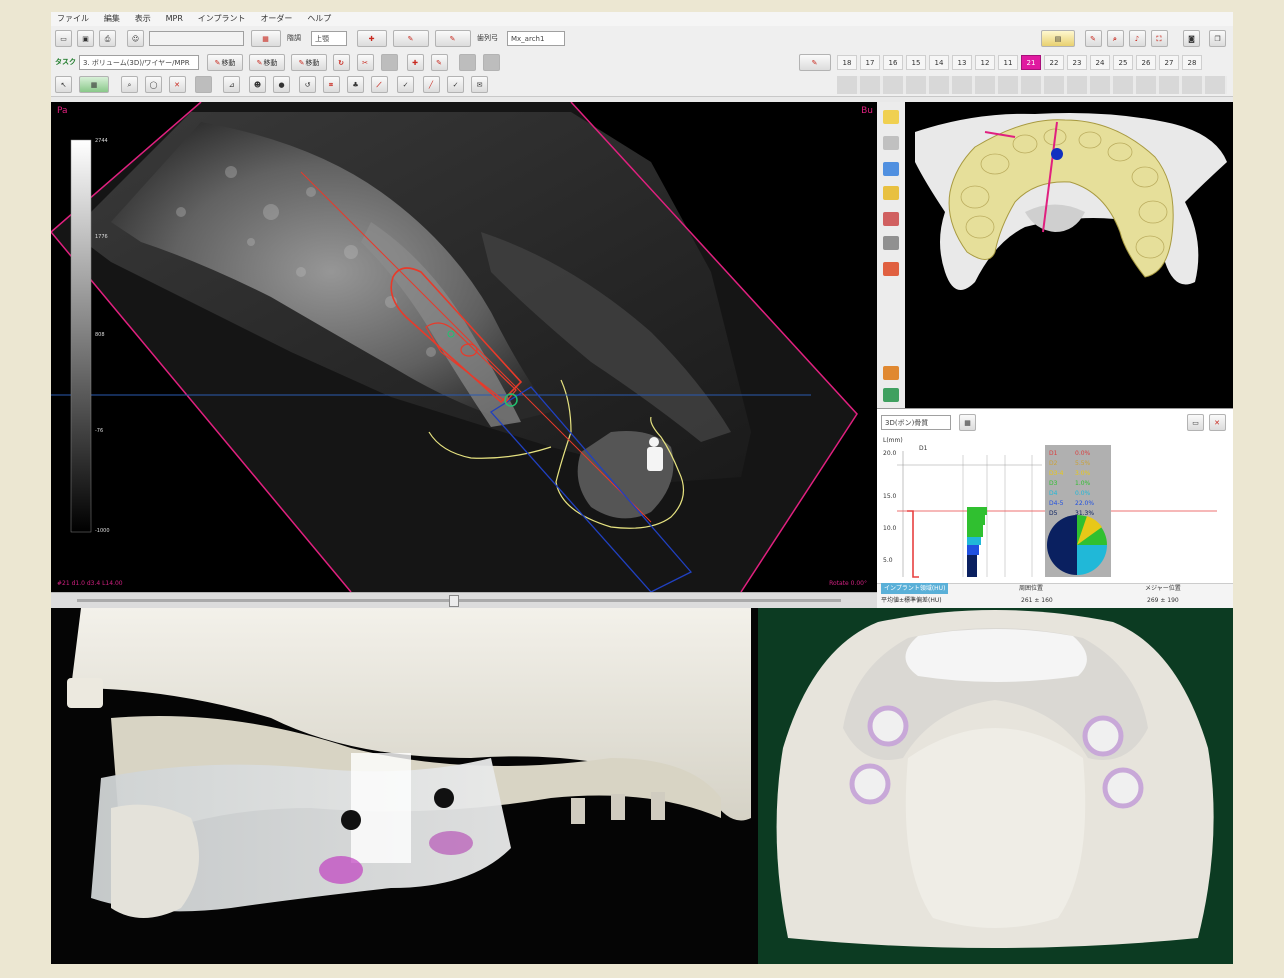 This screenshot has height=978, width=1284. I want to click on rotate-view-icon: ↺, so click(307, 84).